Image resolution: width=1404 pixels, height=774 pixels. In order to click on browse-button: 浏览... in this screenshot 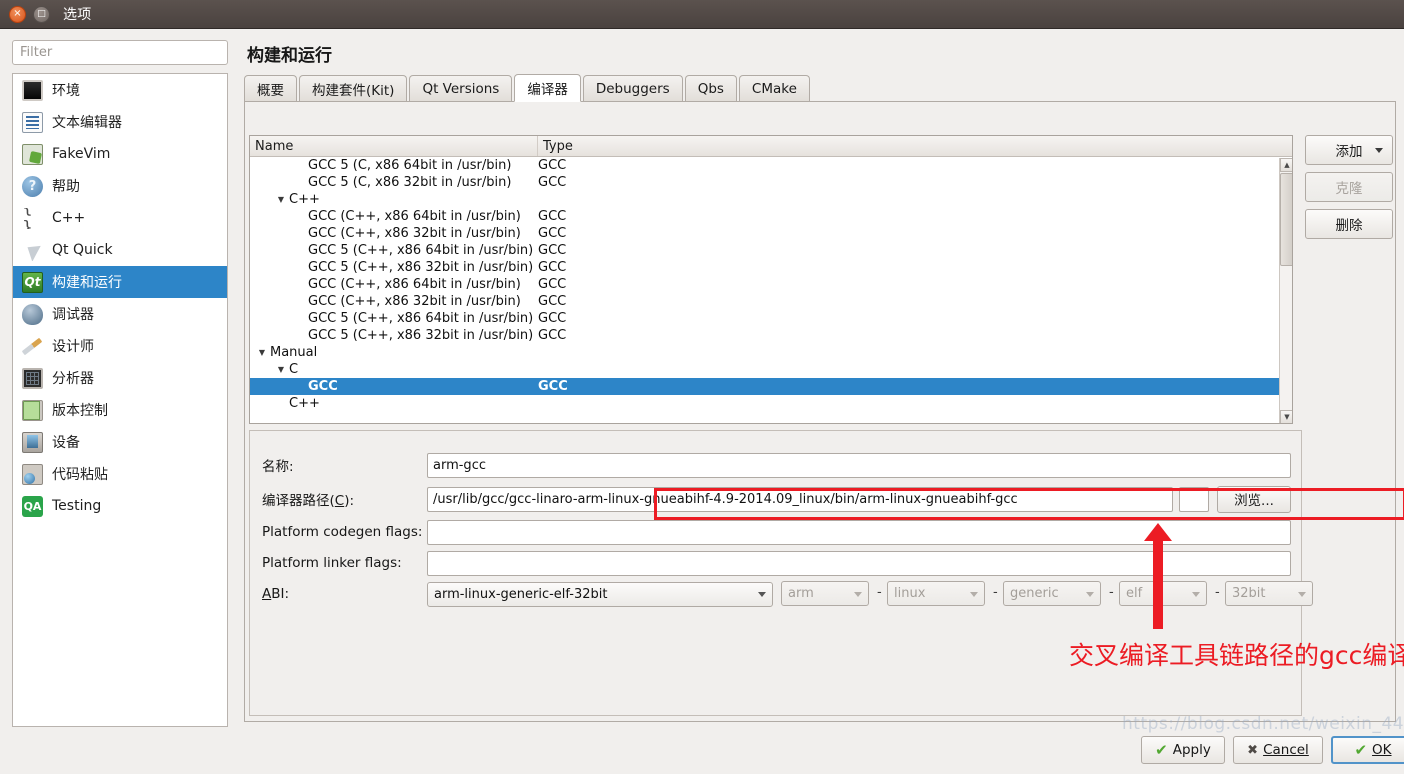, I will do `click(1254, 499)`.